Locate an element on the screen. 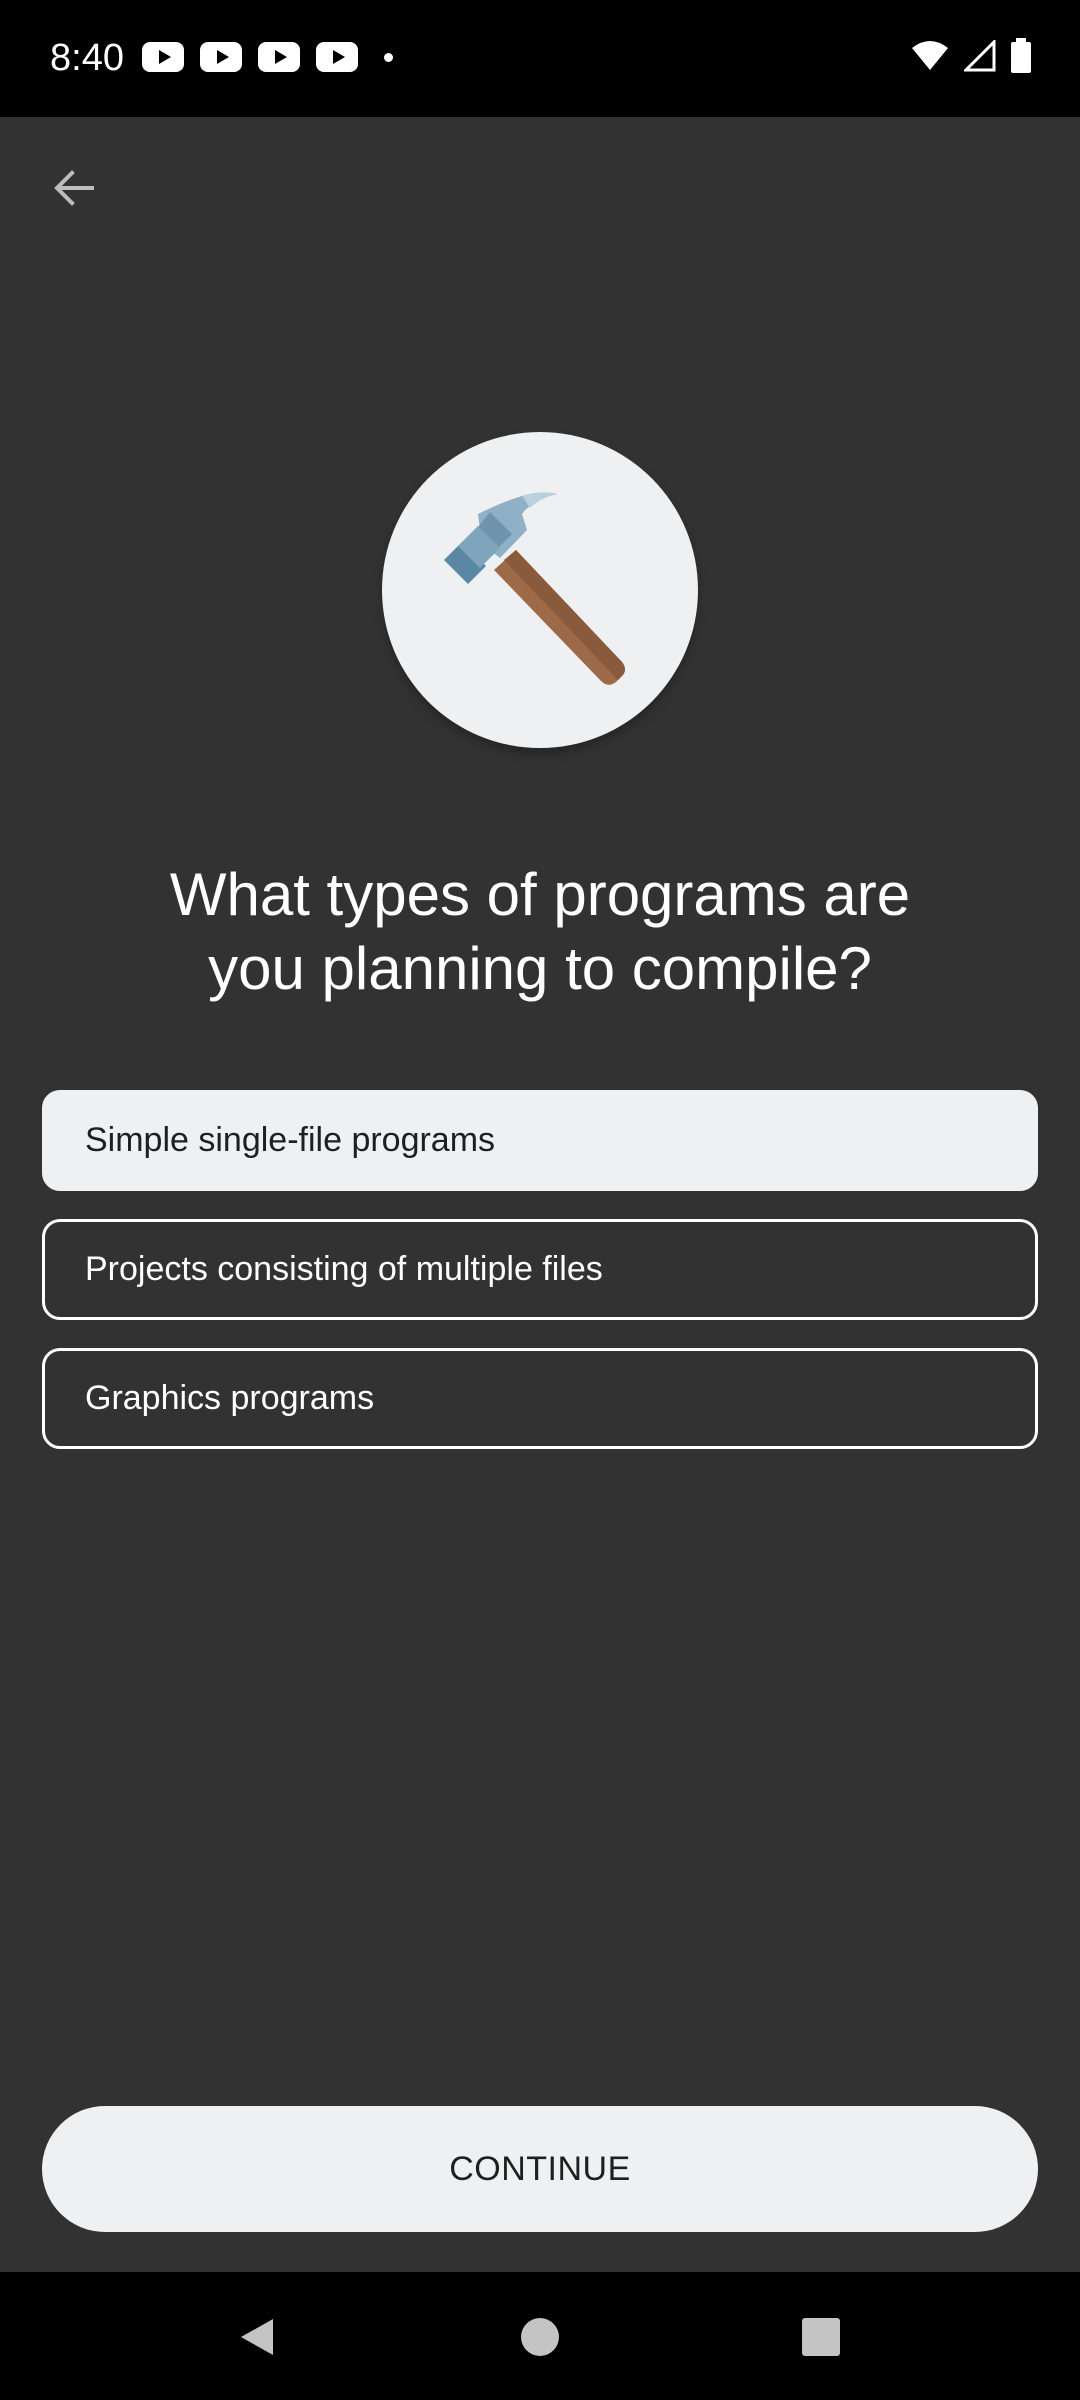 This screenshot has width=1080, height=2400. option-multiple-files: Projects consisting of multiple files is located at coordinates (540, 1269).